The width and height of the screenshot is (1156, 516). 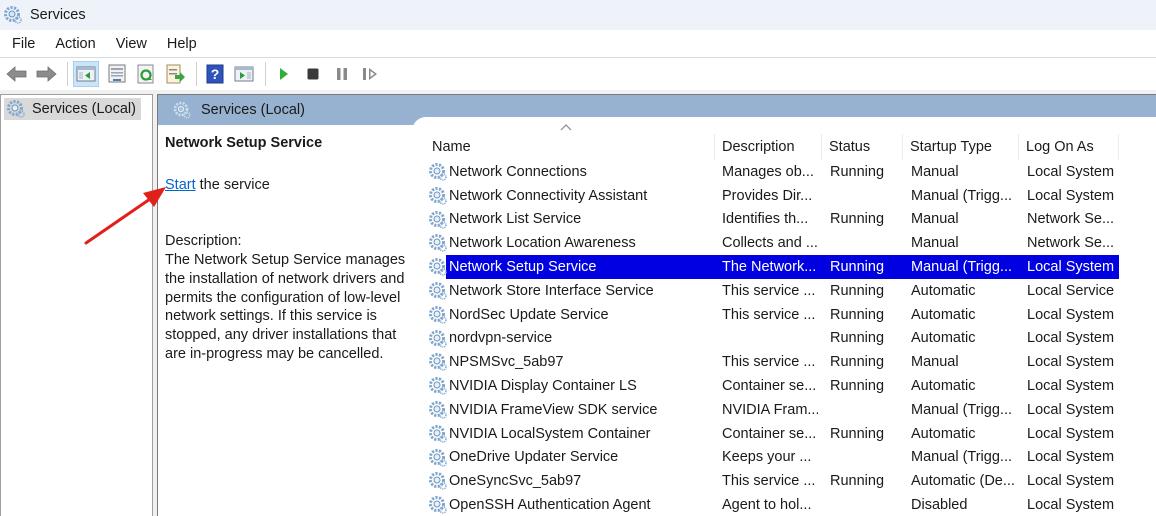 I want to click on restart-icon, so click(x=370, y=74).